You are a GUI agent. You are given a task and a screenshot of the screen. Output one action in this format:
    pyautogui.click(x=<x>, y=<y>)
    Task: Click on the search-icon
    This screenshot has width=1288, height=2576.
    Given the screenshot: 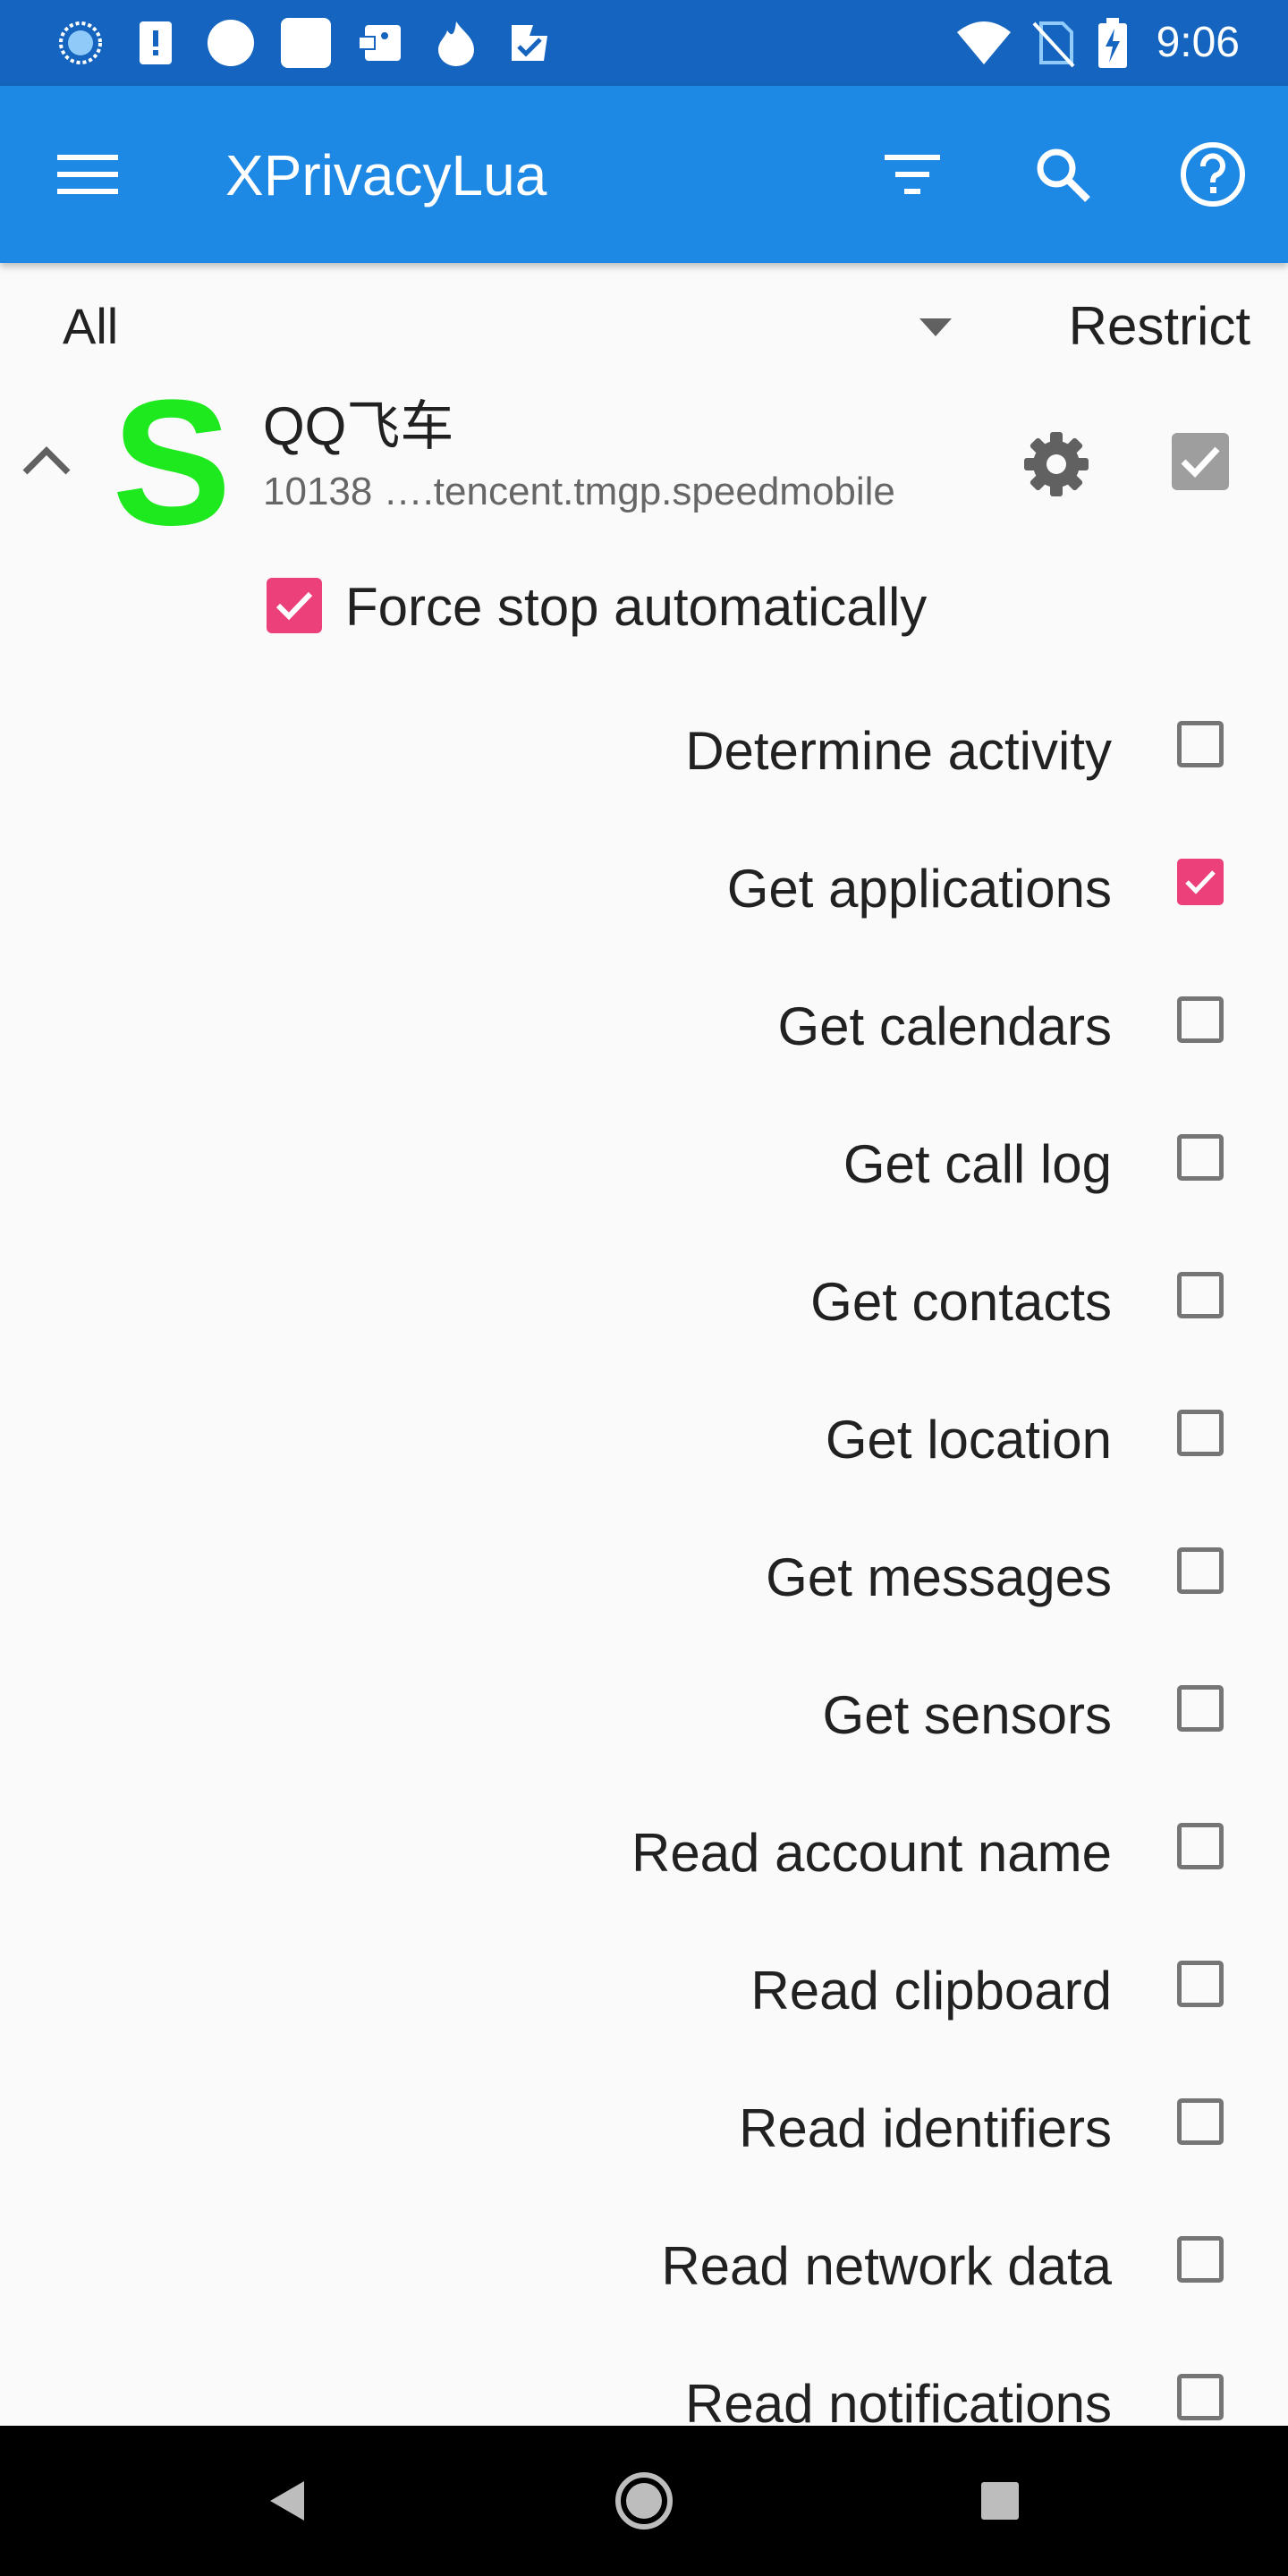 What is the action you would take?
    pyautogui.click(x=1063, y=175)
    